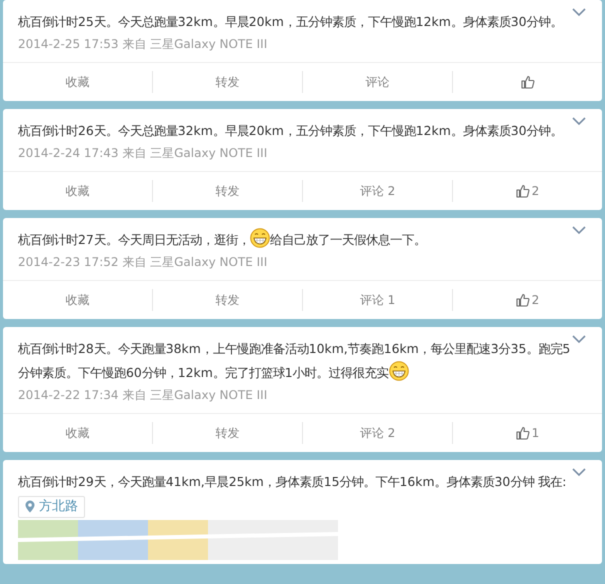  I want to click on post-text: 杭百倒计时28天。今天跑量38km，上午慢跑准备活动10km,节奏跑16km，每公里配速3分35。跑完5分钟素质。下午慢跑60分钟，12km。完了打篮球1小时。过得很充实, so click(295, 361).